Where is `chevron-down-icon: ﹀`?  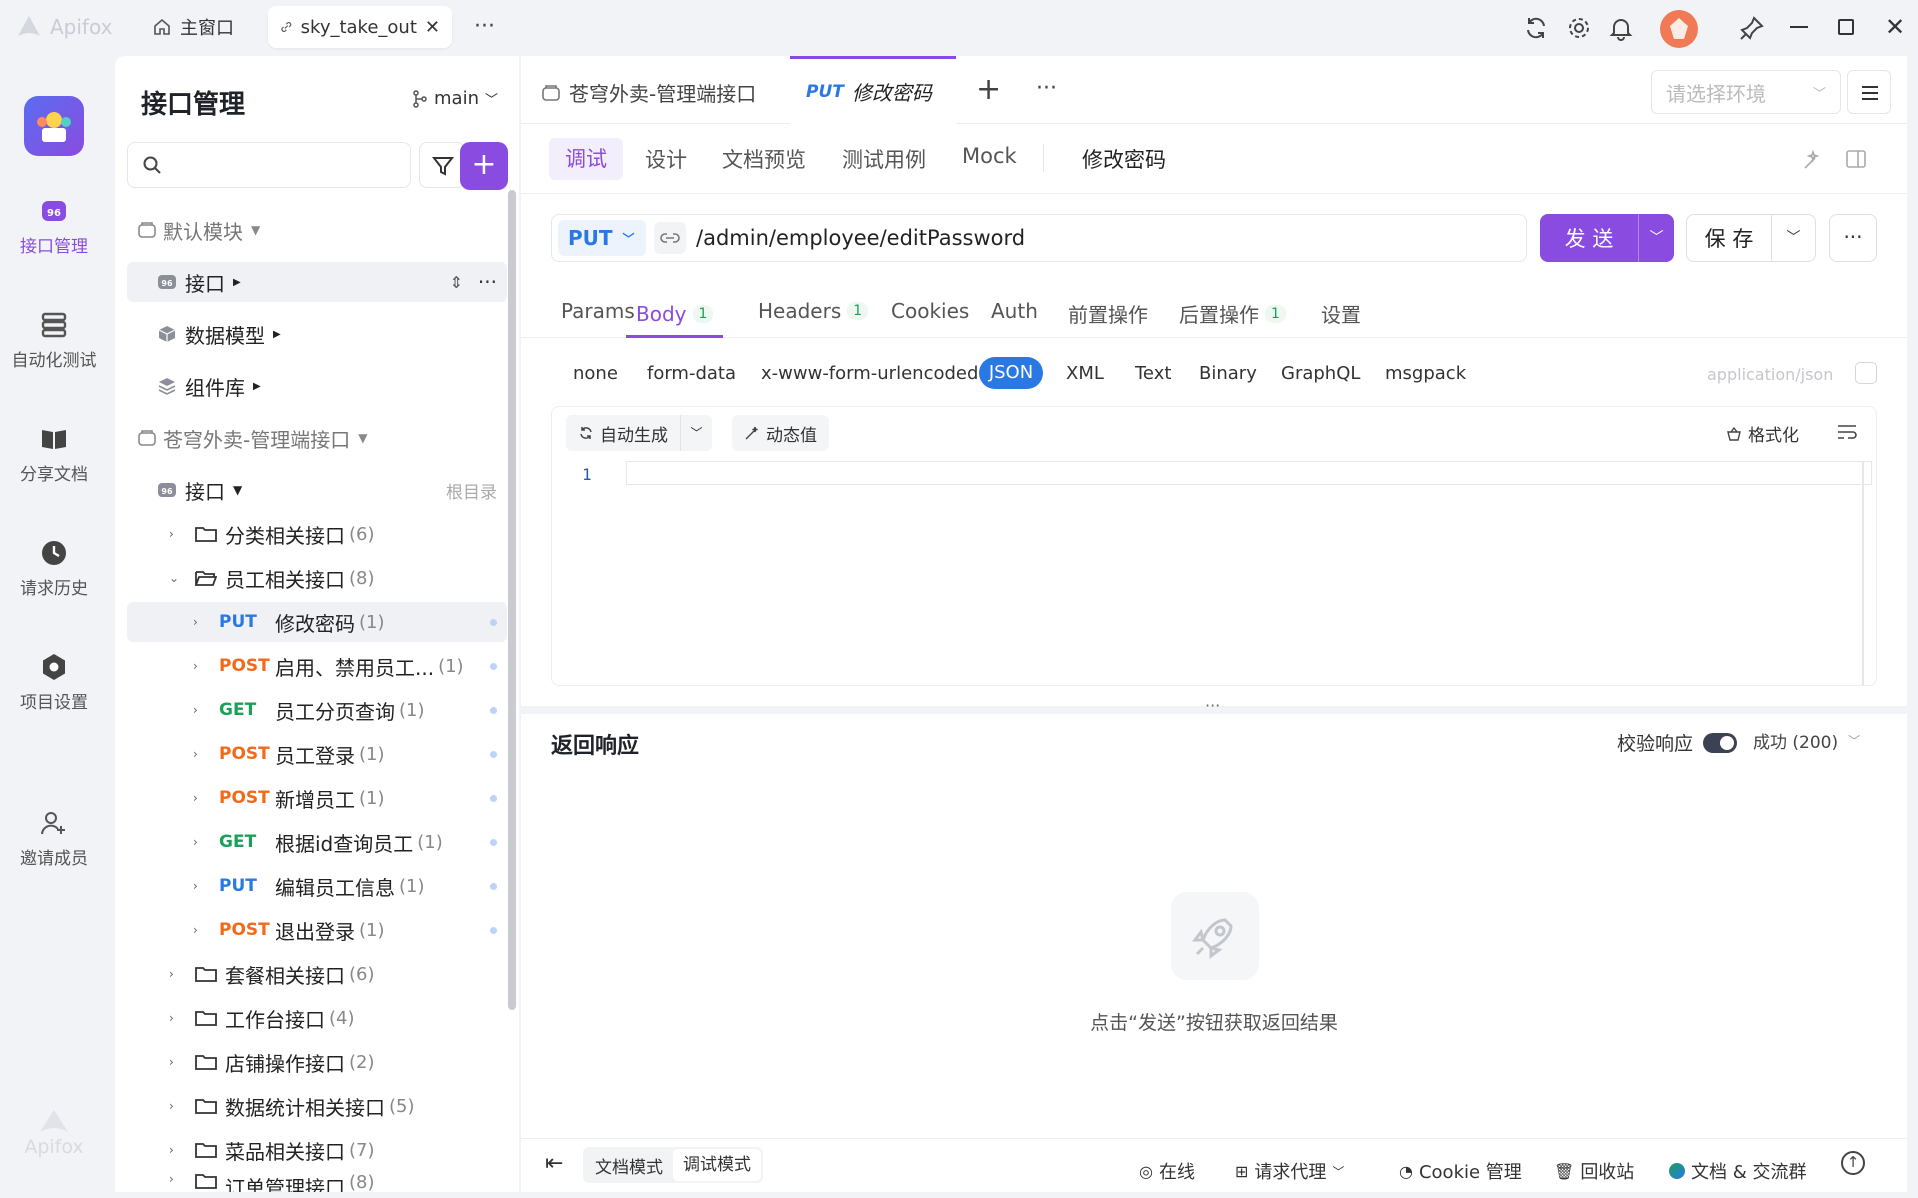 chevron-down-icon: ﹀ is located at coordinates (696, 433).